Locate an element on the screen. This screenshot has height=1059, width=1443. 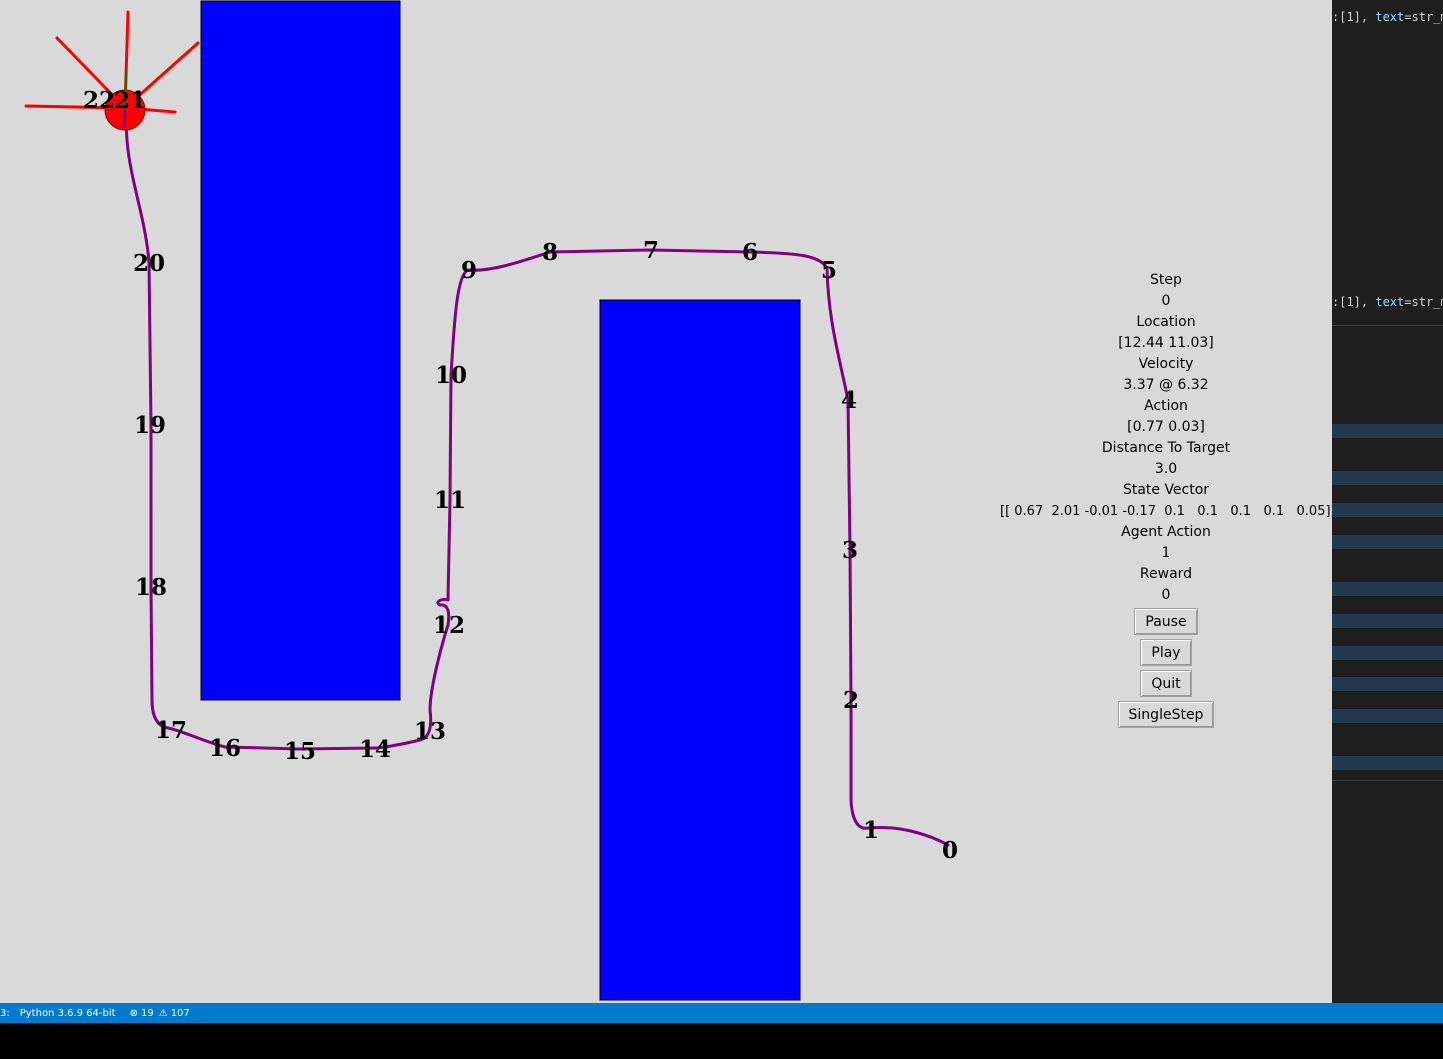
waypoint-label-20: 20 is located at coordinates (149, 263).